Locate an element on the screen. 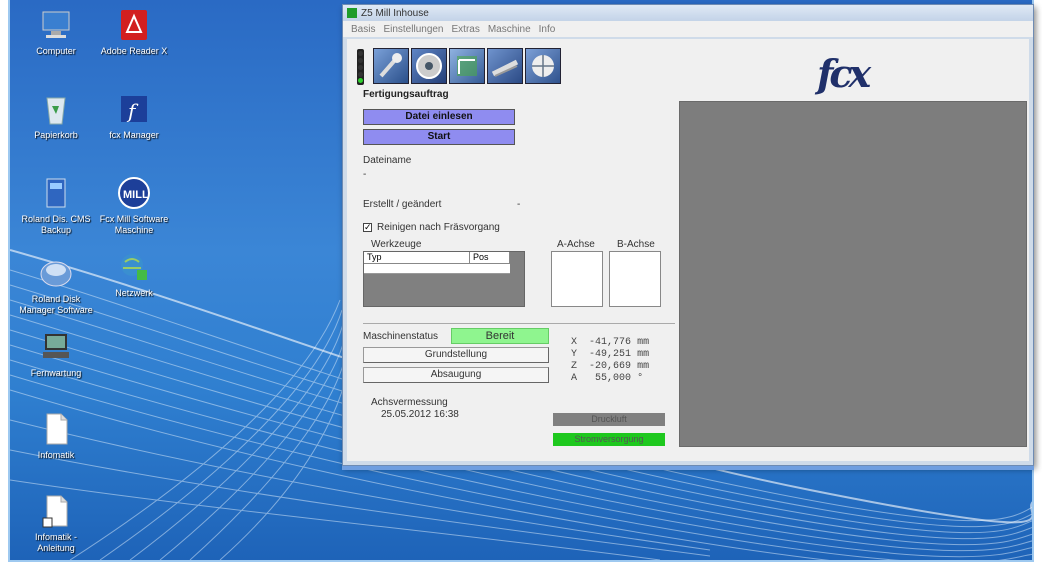  suction-button: Absaugung is located at coordinates (456, 375).